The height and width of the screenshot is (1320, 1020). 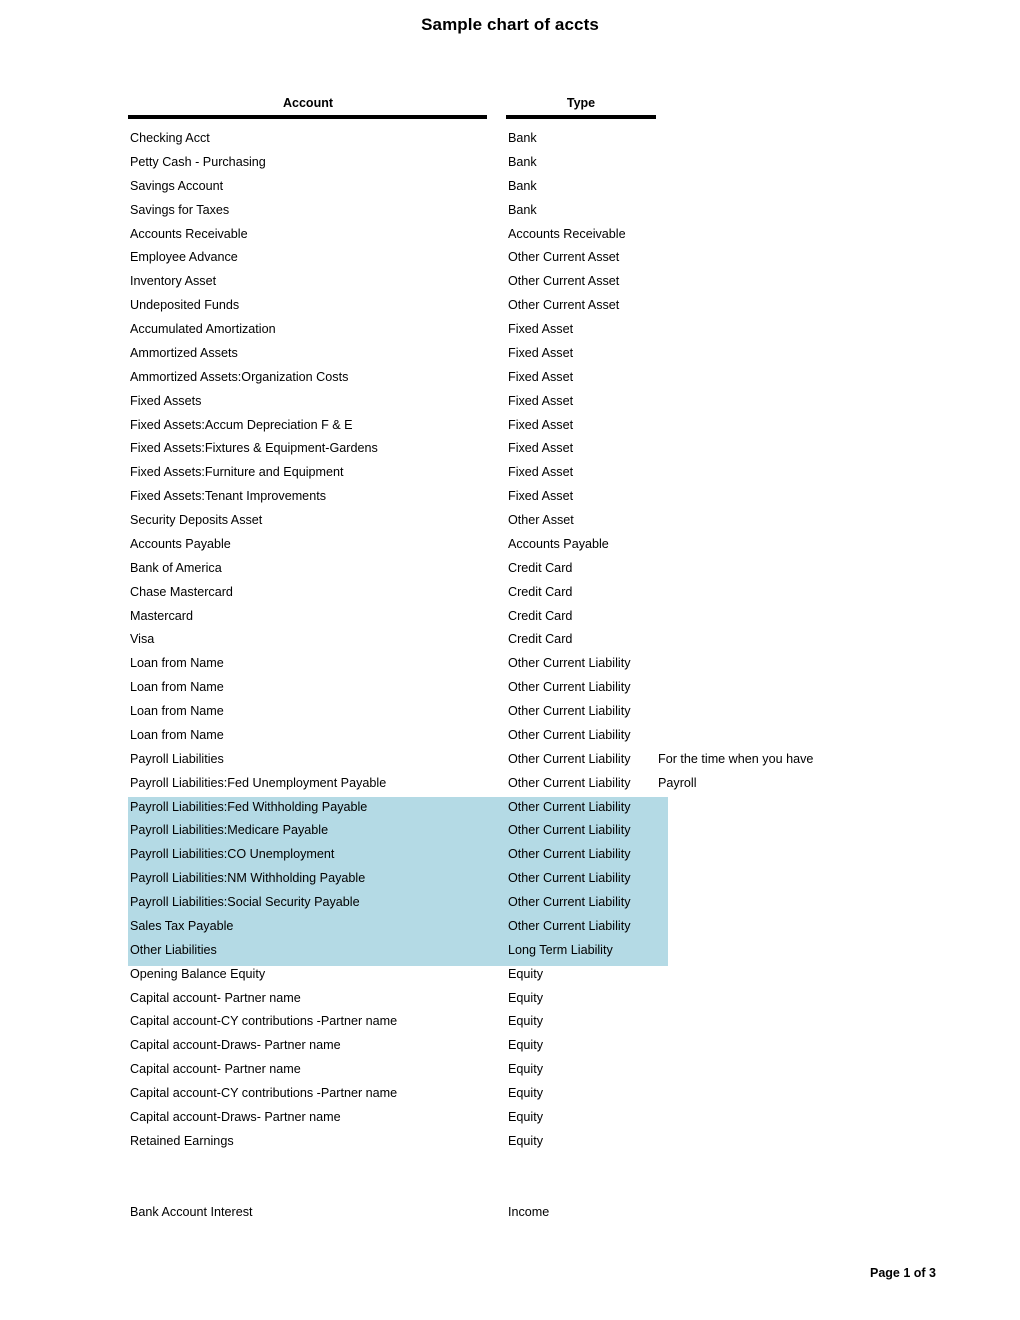 What do you see at coordinates (184, 352) in the screenshot?
I see `cell-account: Ammortized Assets` at bounding box center [184, 352].